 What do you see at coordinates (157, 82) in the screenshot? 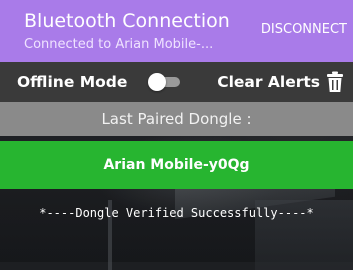
I see `toggle-knob` at bounding box center [157, 82].